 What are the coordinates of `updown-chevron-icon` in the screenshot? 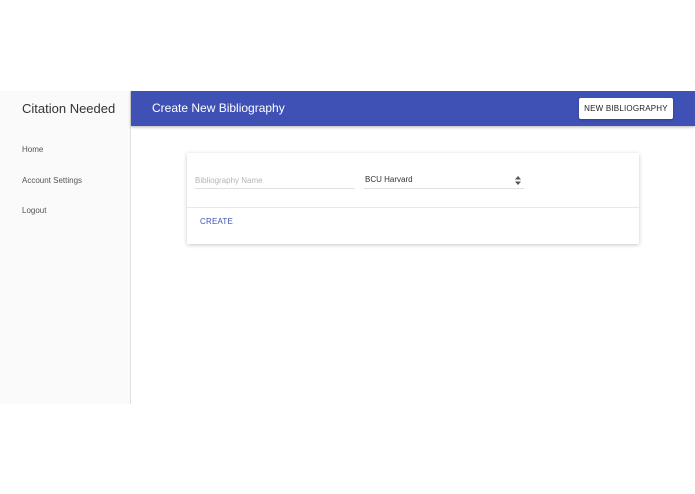 It's located at (518, 180).